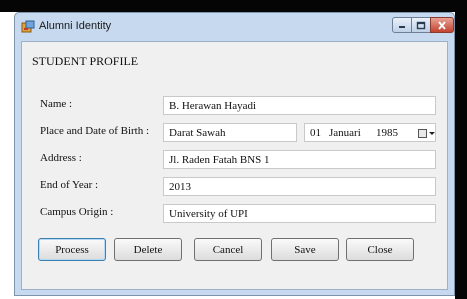  Describe the element at coordinates (299, 213) in the screenshot. I see `campus-field: University of UPI` at that location.